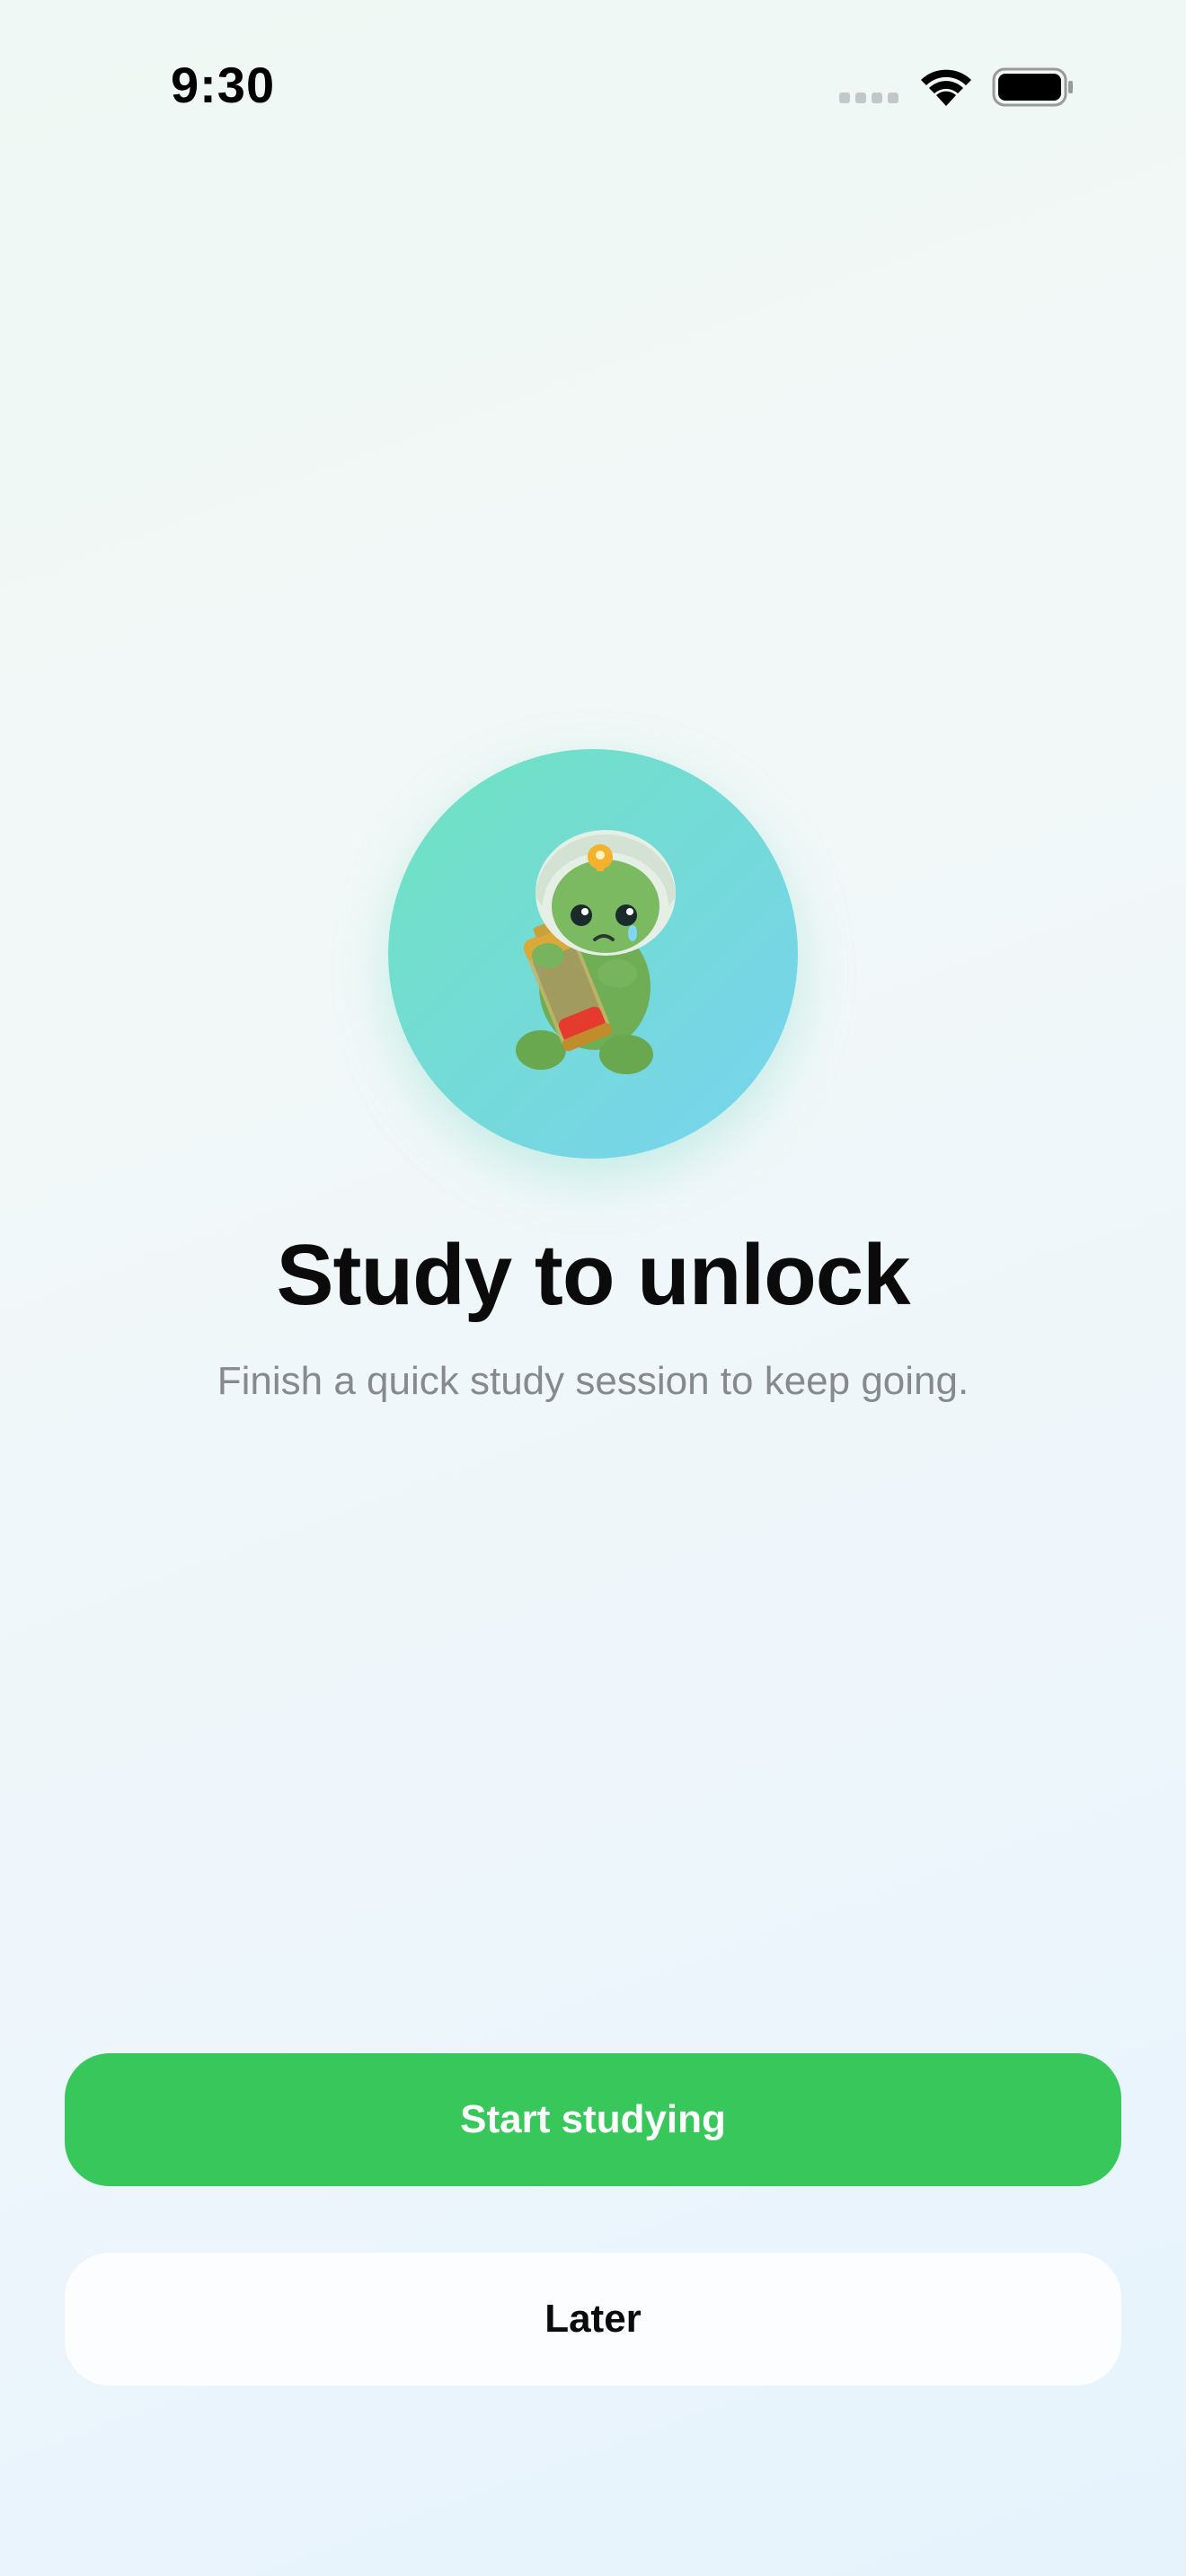 This screenshot has height=2576, width=1186. What do you see at coordinates (593, 2319) in the screenshot?
I see `later-button: Later` at bounding box center [593, 2319].